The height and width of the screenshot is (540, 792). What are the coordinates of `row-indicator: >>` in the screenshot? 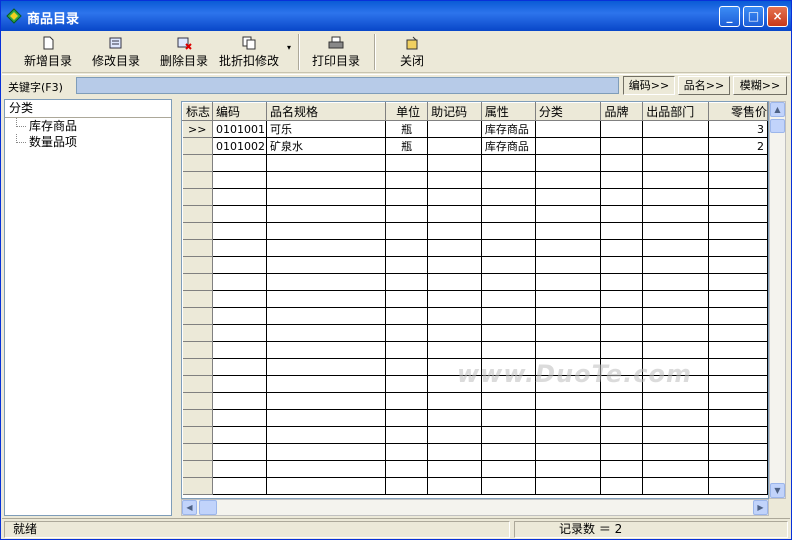 It's located at (197, 129).